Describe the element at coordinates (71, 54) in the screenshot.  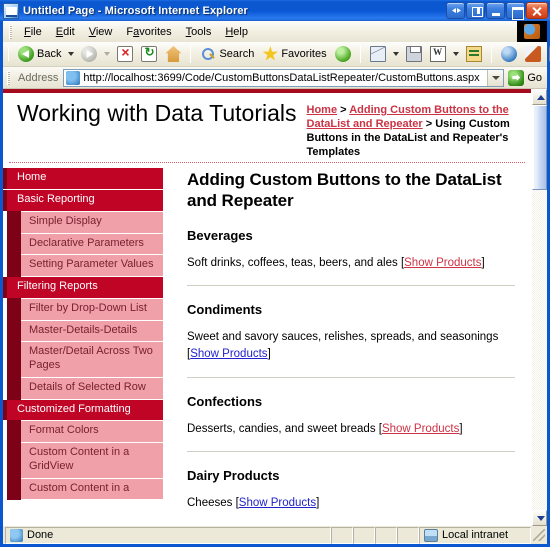
I see `back-dropdown-icon` at that location.